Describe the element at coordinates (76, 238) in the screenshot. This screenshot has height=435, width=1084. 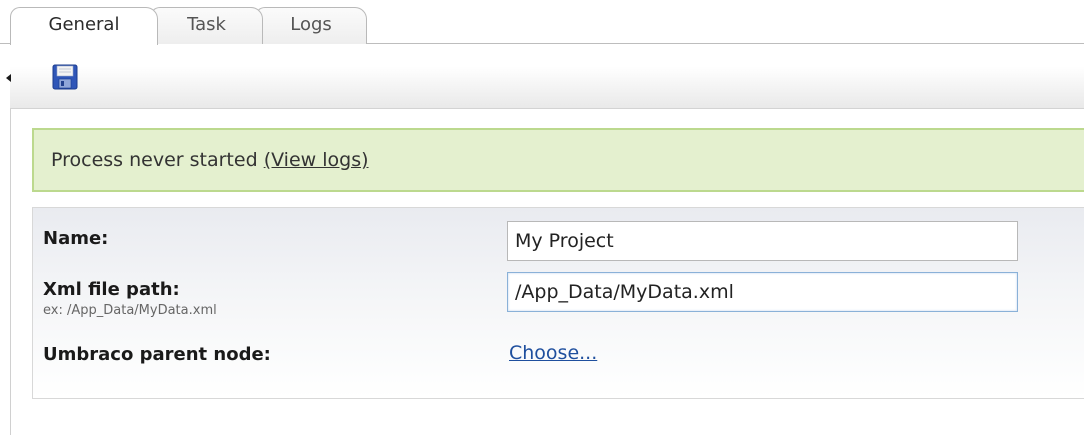
I see `name-label: Name:` at that location.